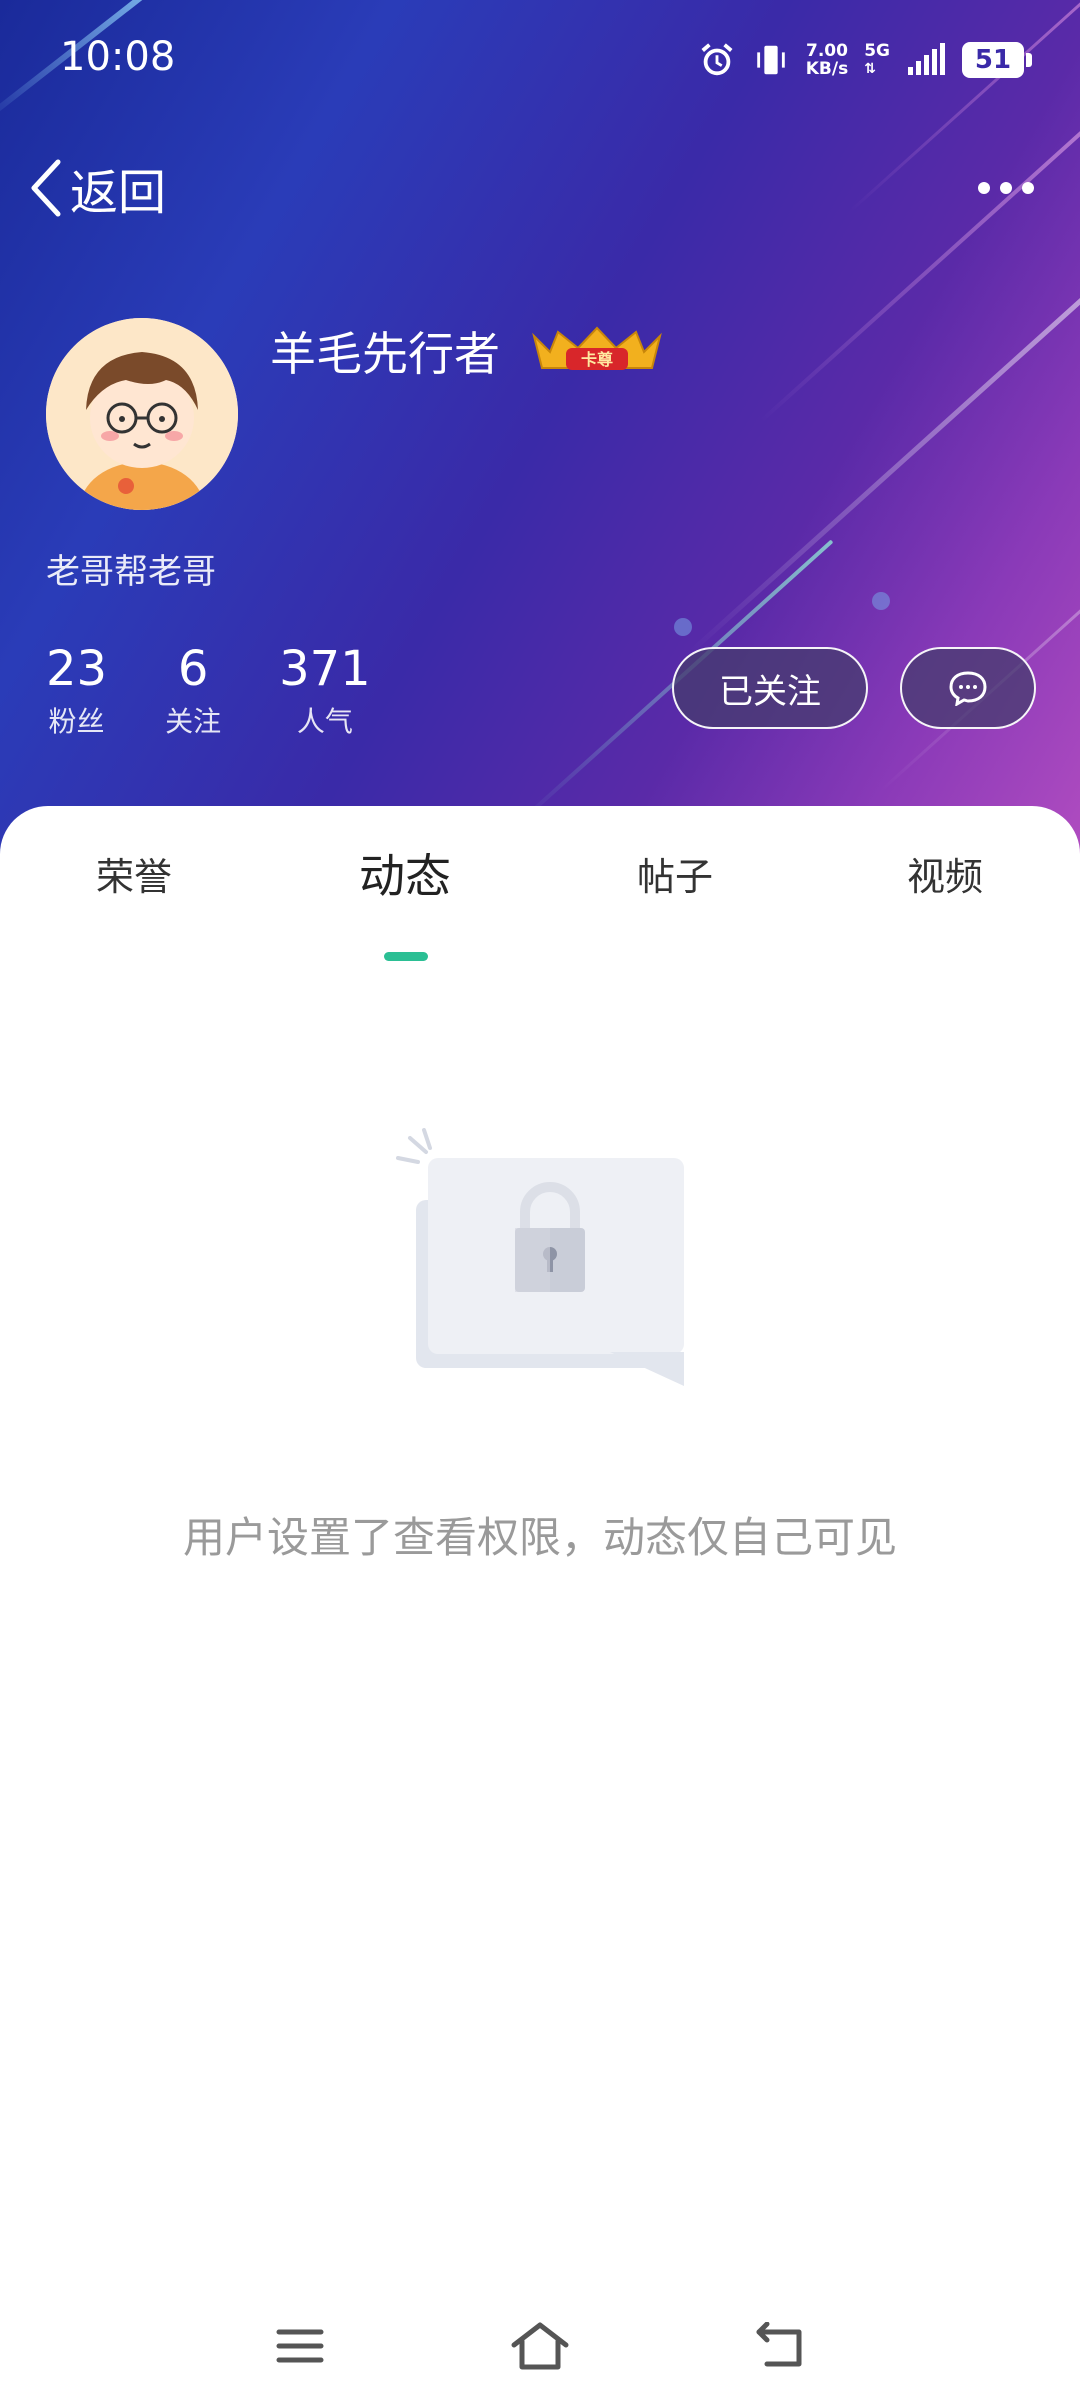 The width and height of the screenshot is (1080, 2400). Describe the element at coordinates (997, 60) in the screenshot. I see `battery-icon: 51` at that location.